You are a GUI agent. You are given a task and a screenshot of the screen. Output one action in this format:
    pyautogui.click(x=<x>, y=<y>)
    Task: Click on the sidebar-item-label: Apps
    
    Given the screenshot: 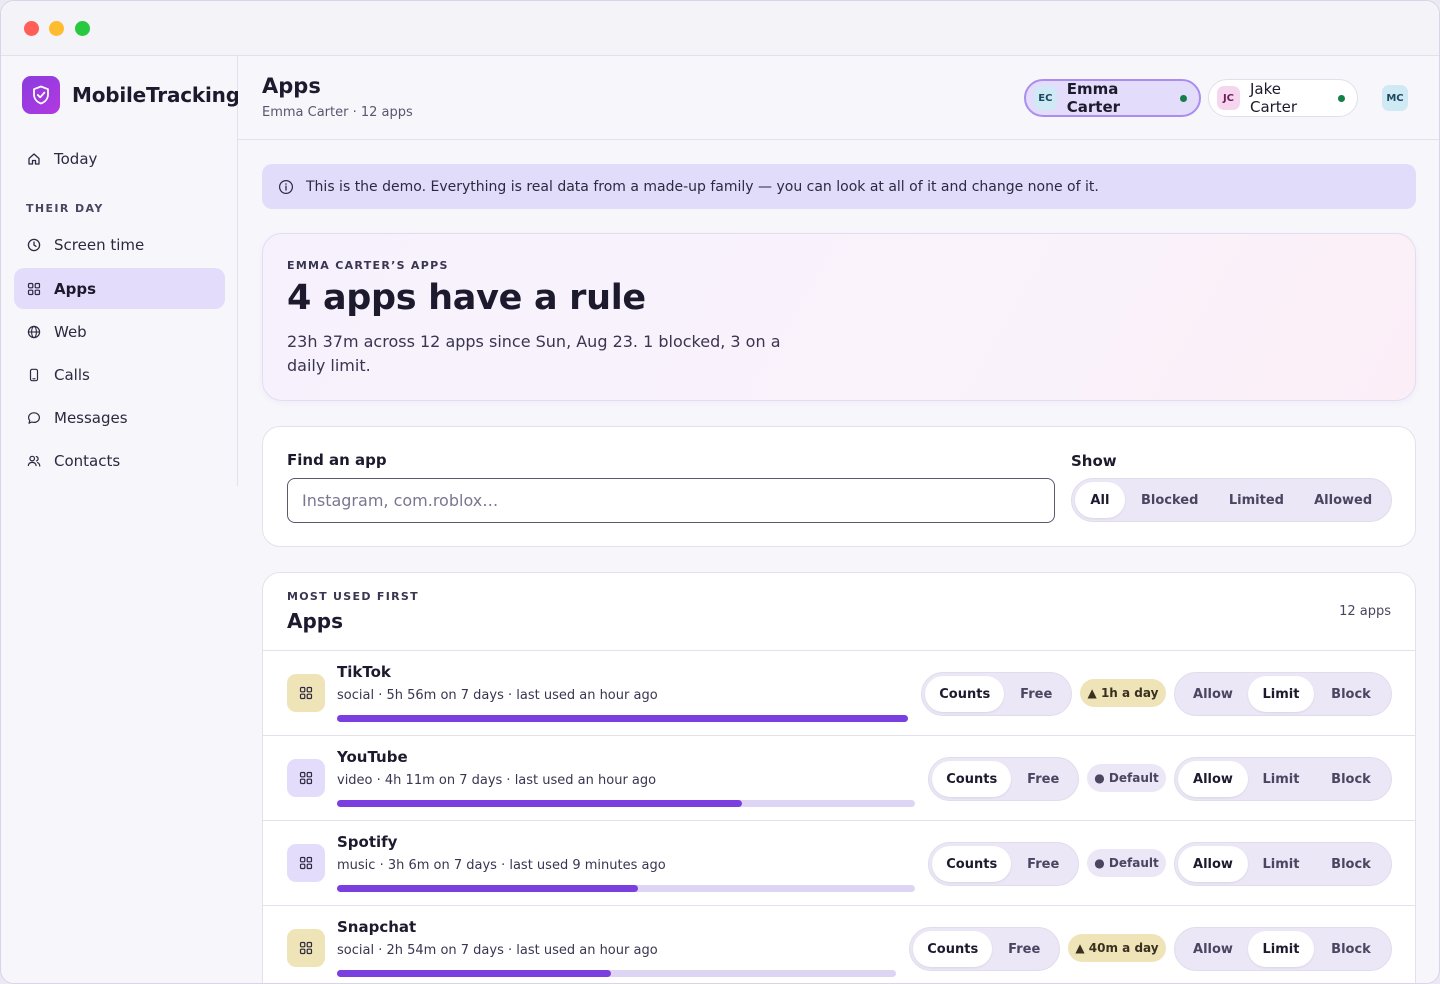 What is the action you would take?
    pyautogui.click(x=75, y=288)
    